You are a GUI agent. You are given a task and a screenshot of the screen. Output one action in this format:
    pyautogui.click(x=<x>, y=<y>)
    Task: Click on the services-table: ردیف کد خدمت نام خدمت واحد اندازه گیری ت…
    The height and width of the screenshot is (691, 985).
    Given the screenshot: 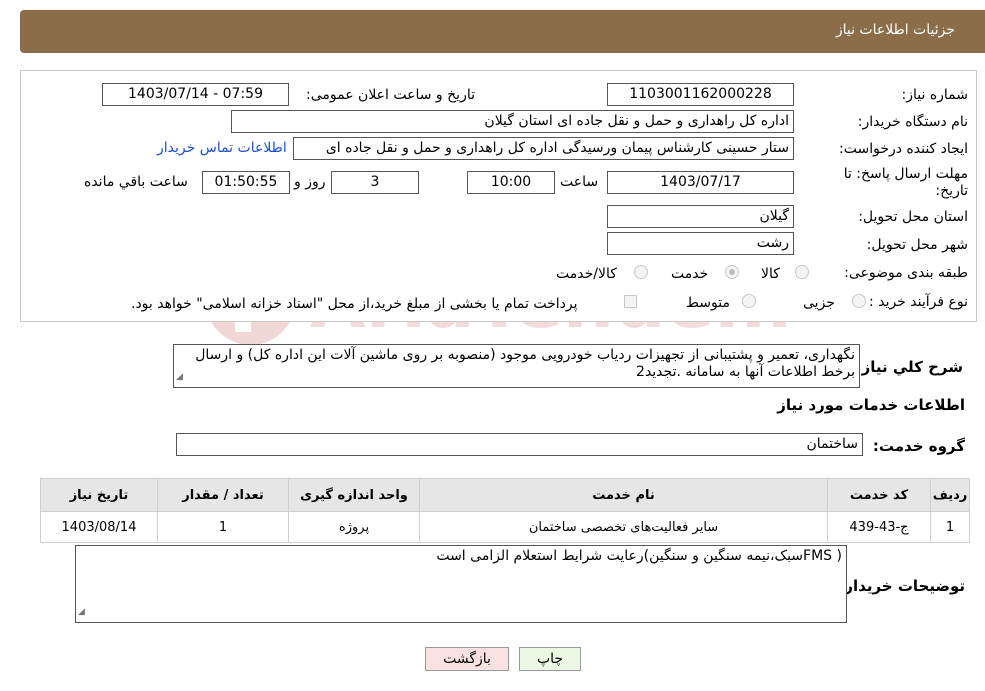 What is the action you would take?
    pyautogui.click(x=505, y=510)
    